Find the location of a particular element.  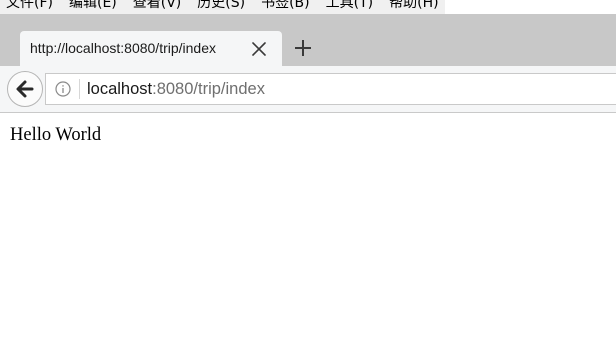

tab-active: http://localhost:8080/trip/index is located at coordinates (151, 48).